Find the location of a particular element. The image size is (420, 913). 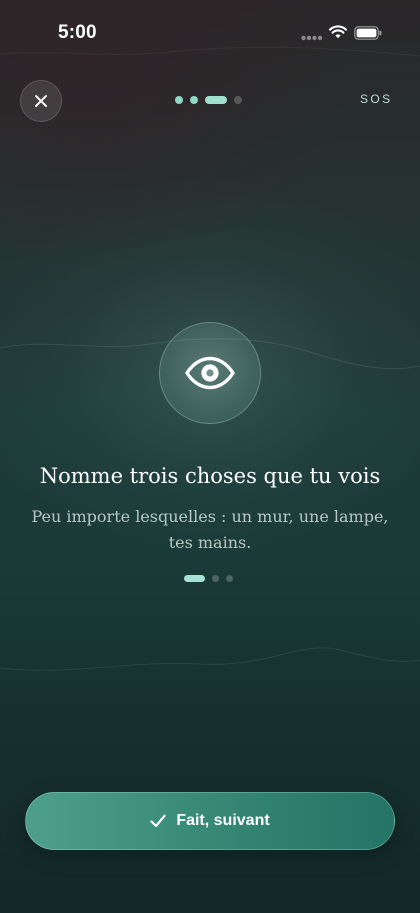

status-bar: 5:00 is located at coordinates (210, 32).